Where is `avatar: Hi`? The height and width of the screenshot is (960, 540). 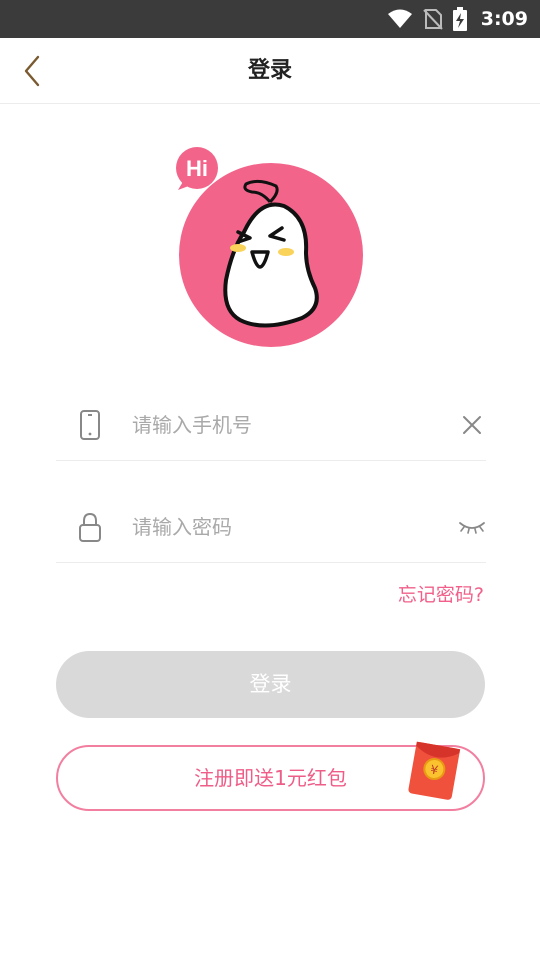
avatar: Hi is located at coordinates (272, 247).